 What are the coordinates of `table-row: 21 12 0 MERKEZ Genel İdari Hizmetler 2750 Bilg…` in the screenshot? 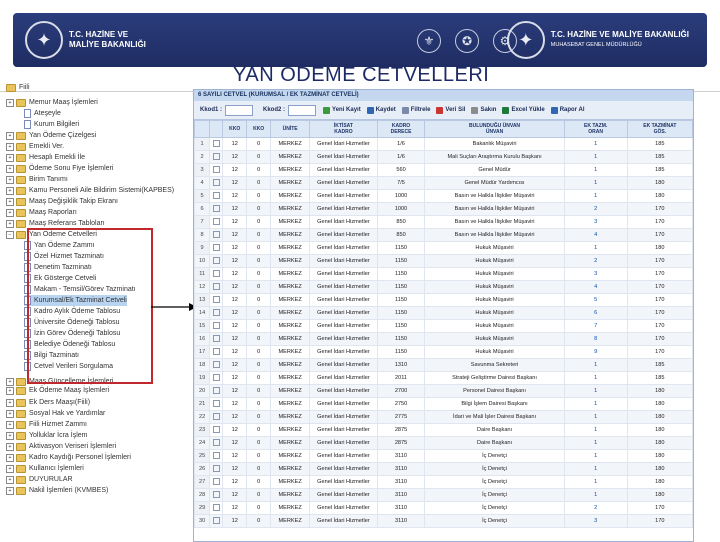 It's located at (443, 404).